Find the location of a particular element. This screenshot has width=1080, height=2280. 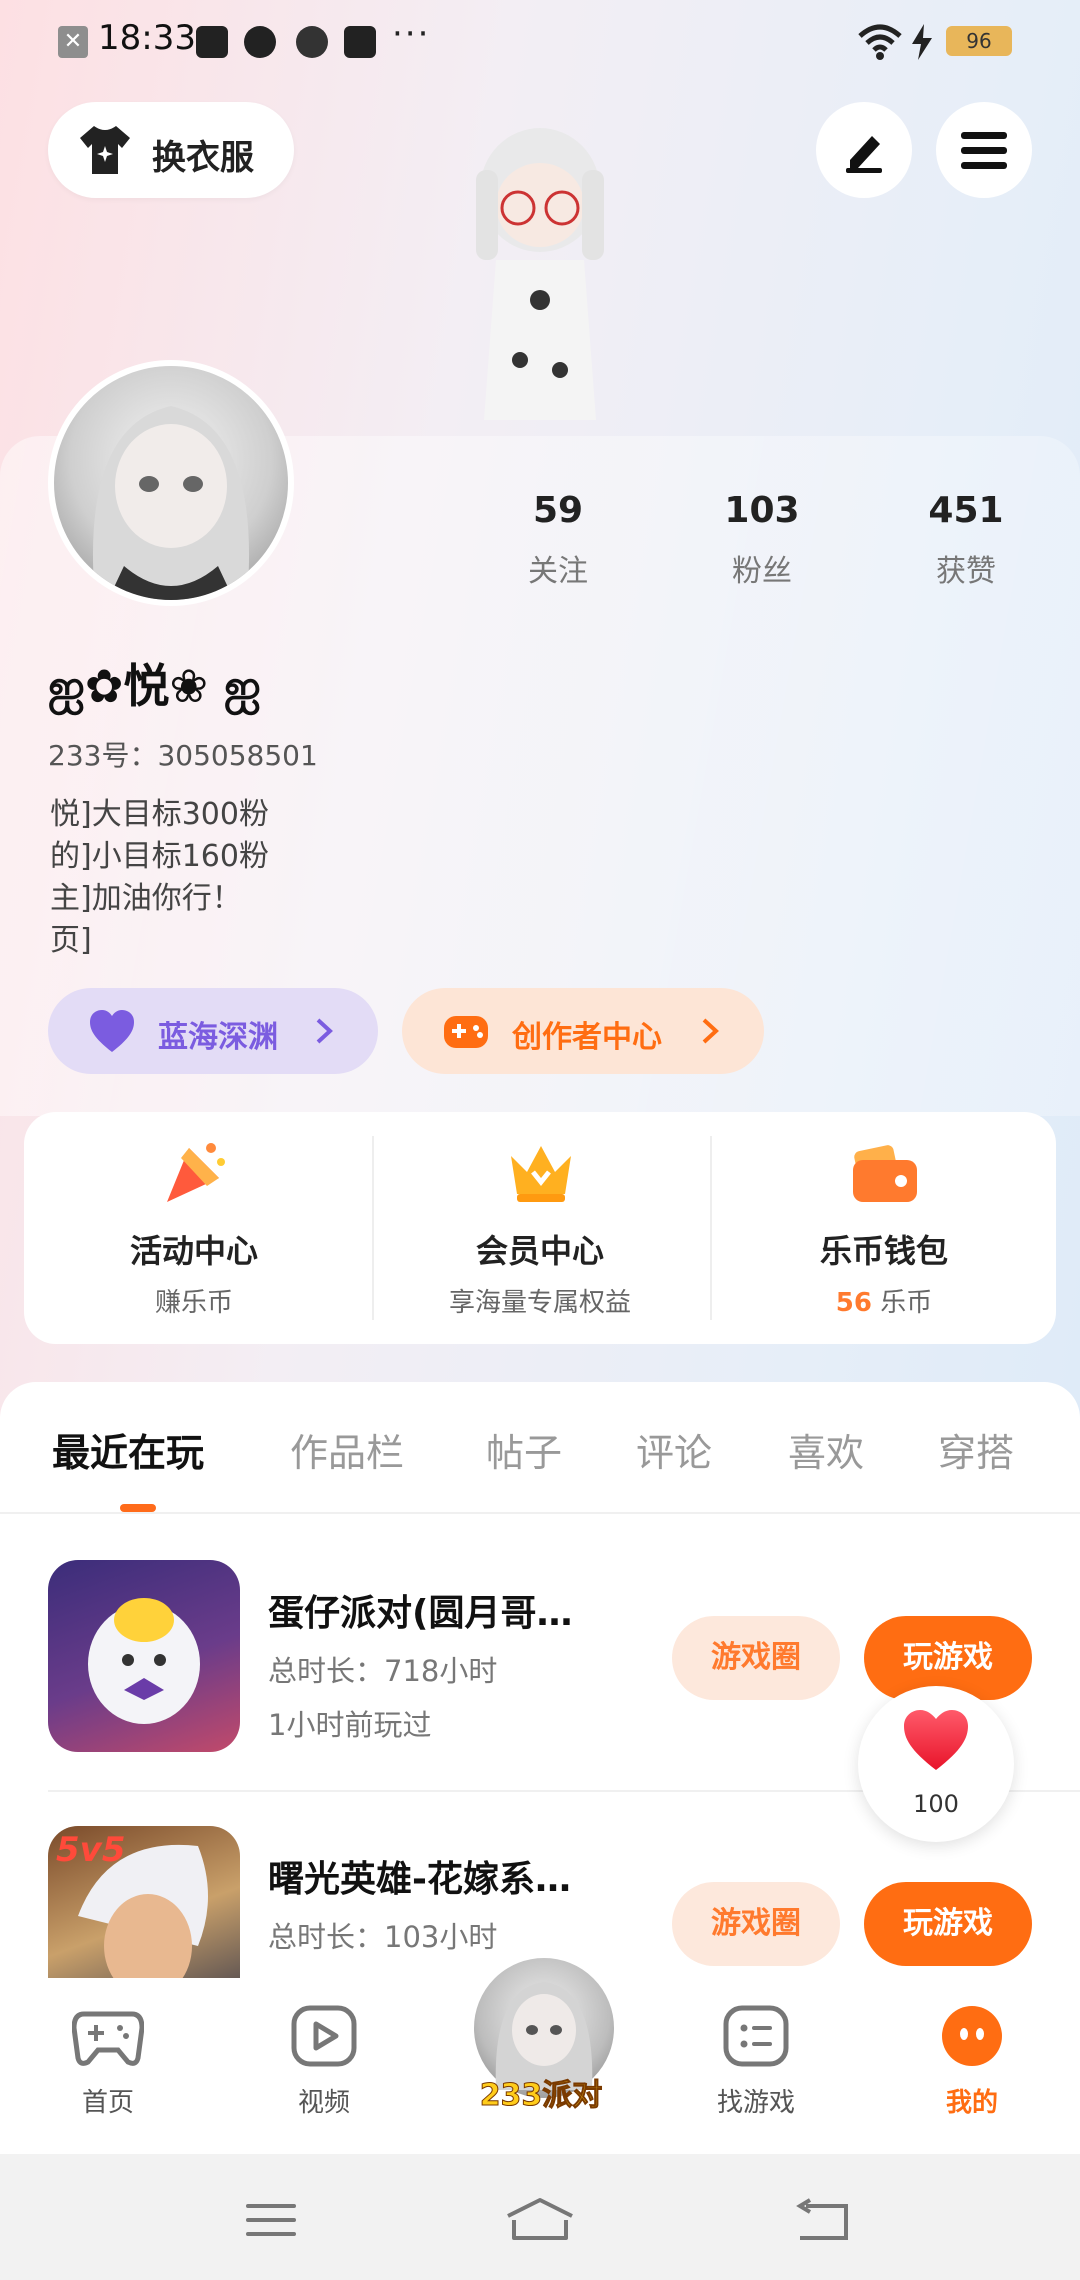

active-tab-indicator is located at coordinates (138, 1508).